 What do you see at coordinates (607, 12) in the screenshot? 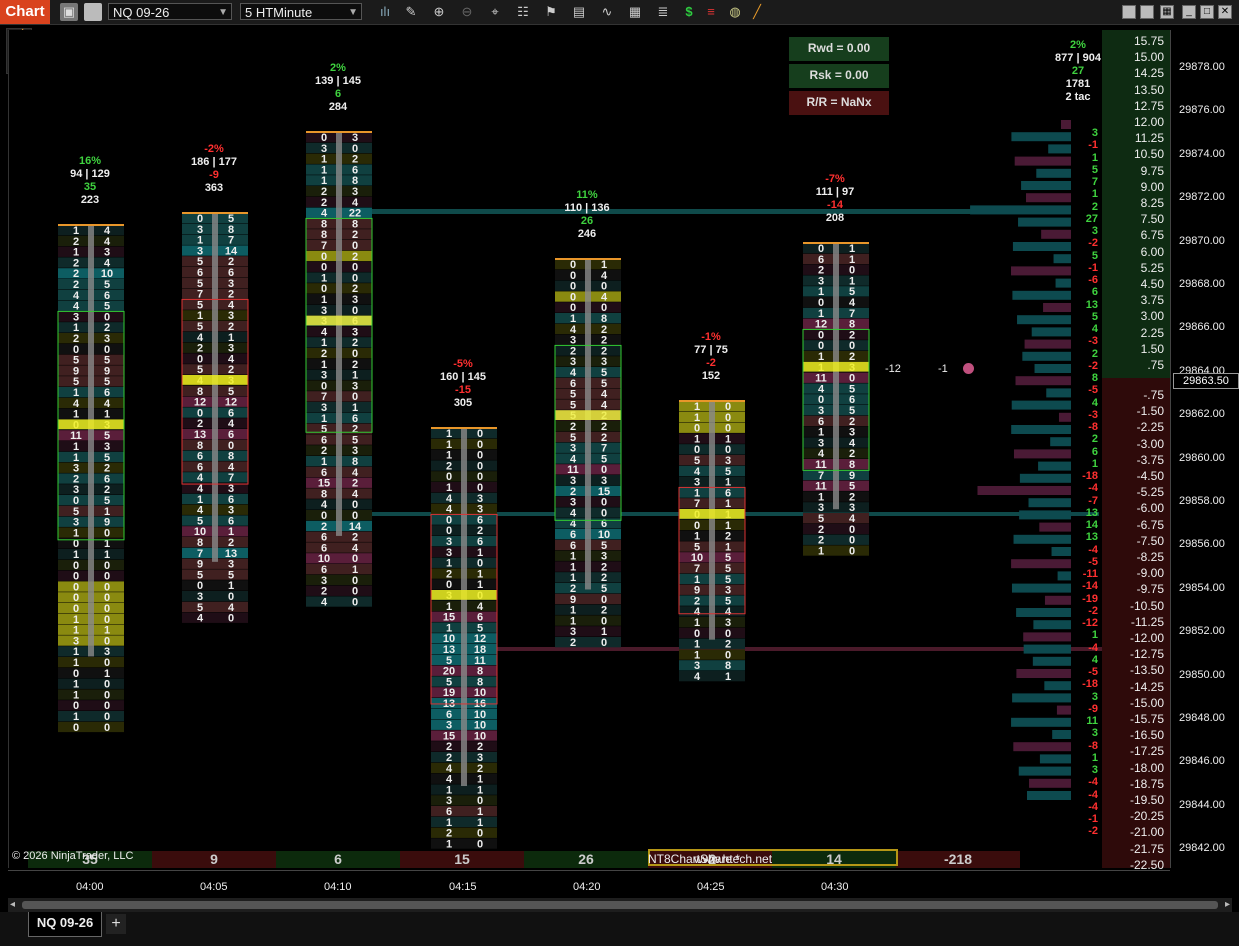
I see `indicators-icon: ∿` at bounding box center [607, 12].